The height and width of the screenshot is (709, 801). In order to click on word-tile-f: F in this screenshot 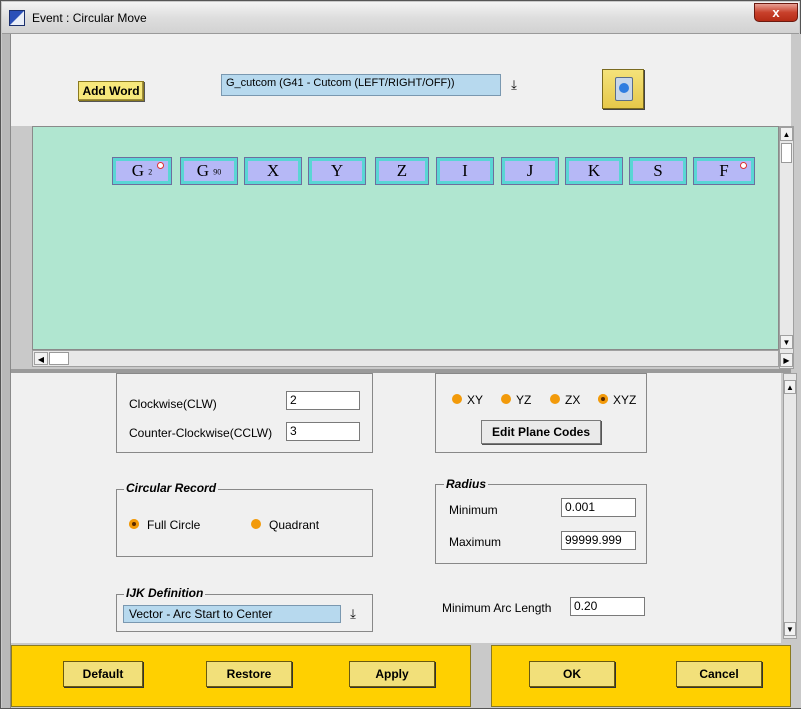, I will do `click(724, 171)`.